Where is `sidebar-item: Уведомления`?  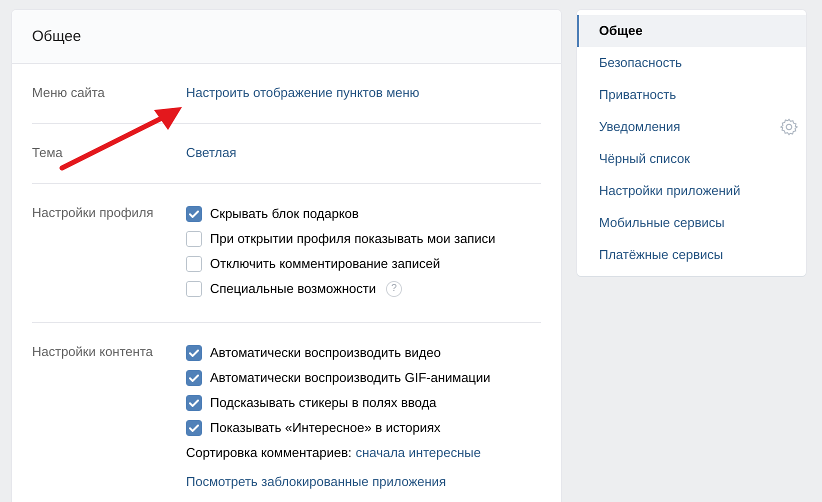
sidebar-item: Уведомления is located at coordinates (691, 127).